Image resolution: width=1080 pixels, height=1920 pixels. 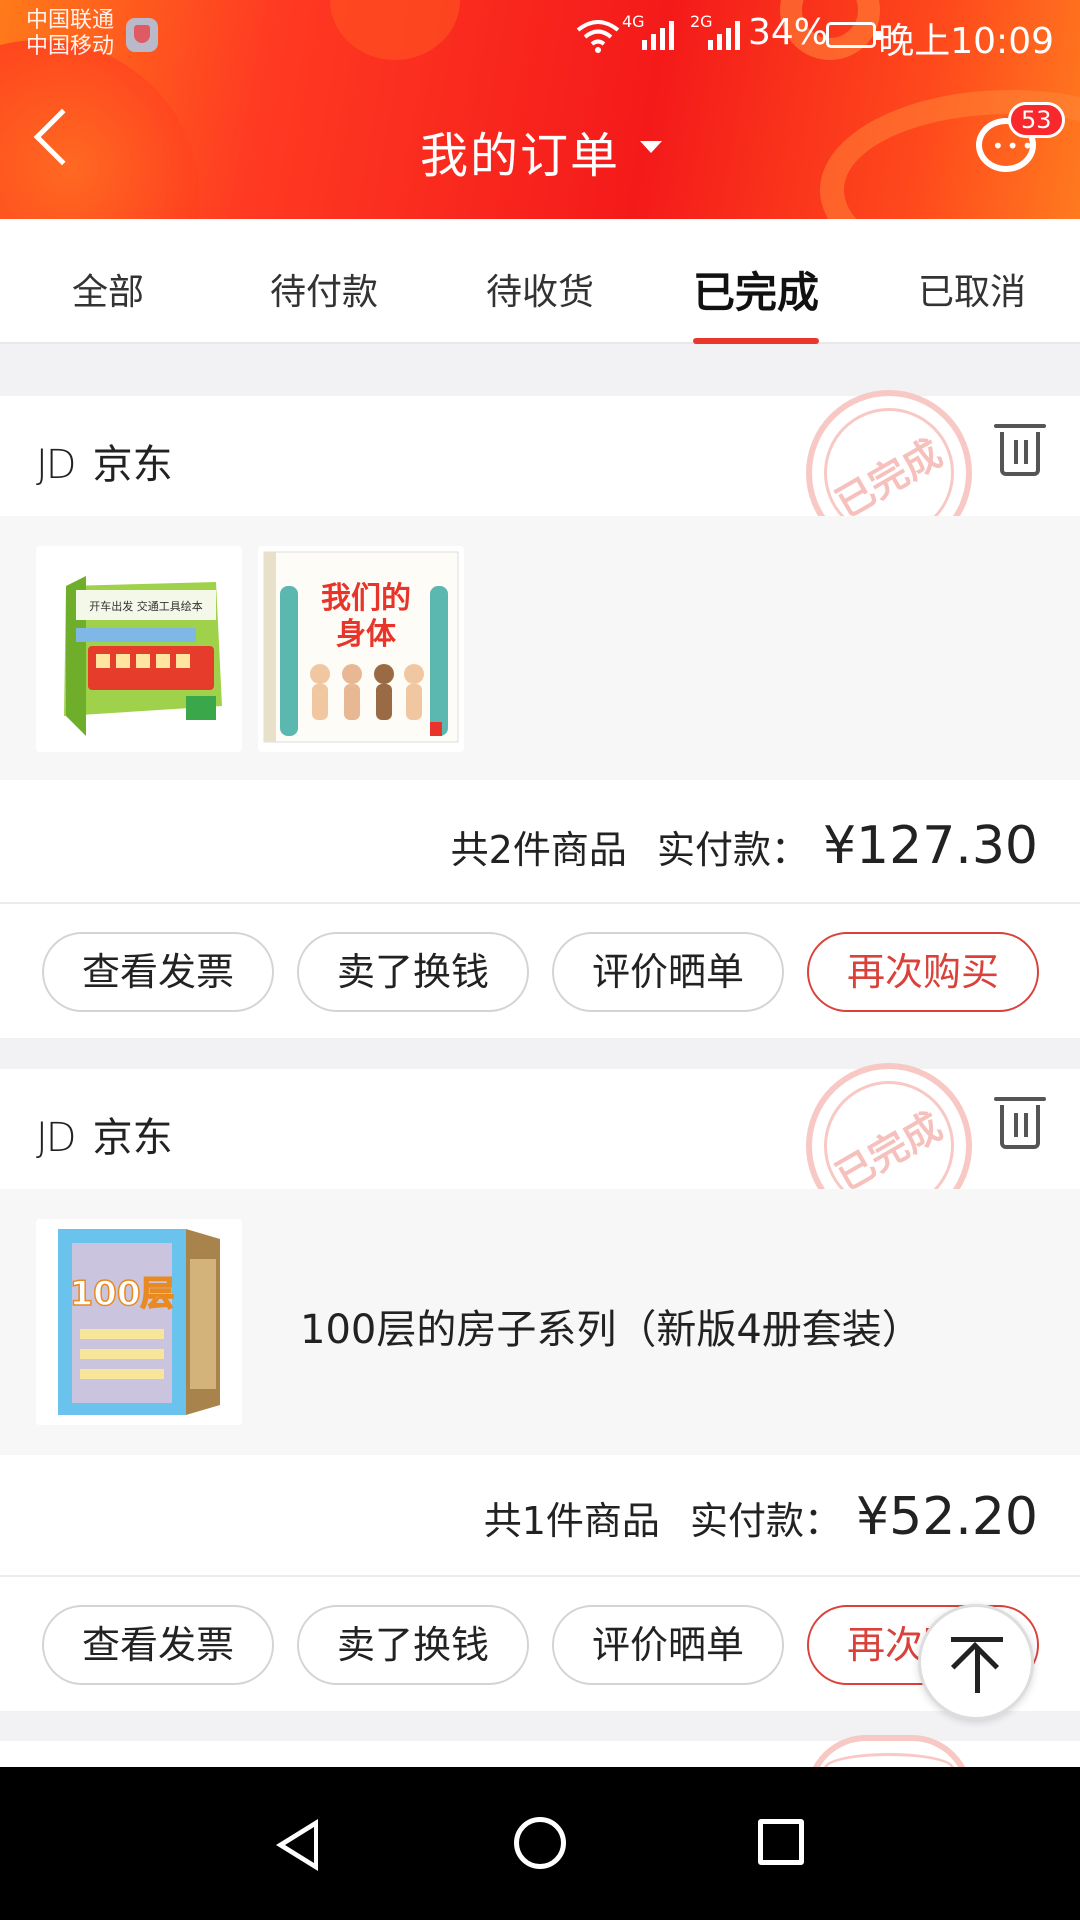 I want to click on active-tab-indicator, so click(x=756, y=341).